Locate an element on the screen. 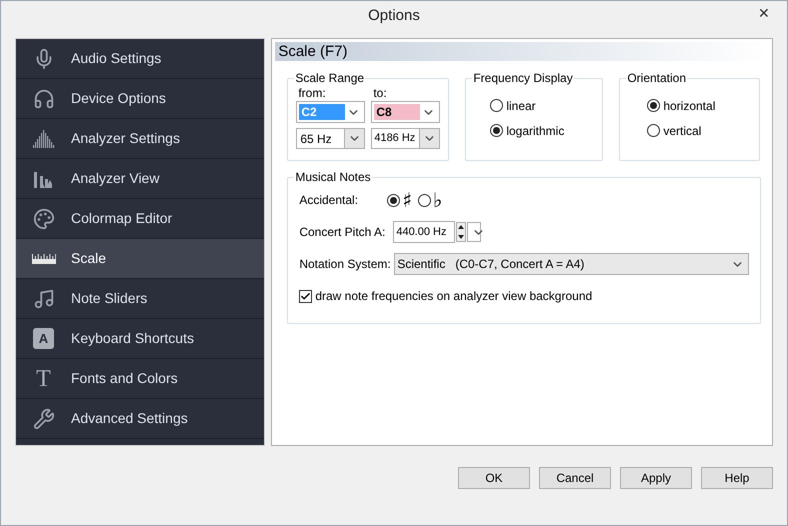 This screenshot has height=526, width=788. bar-graph-icon is located at coordinates (43, 179).